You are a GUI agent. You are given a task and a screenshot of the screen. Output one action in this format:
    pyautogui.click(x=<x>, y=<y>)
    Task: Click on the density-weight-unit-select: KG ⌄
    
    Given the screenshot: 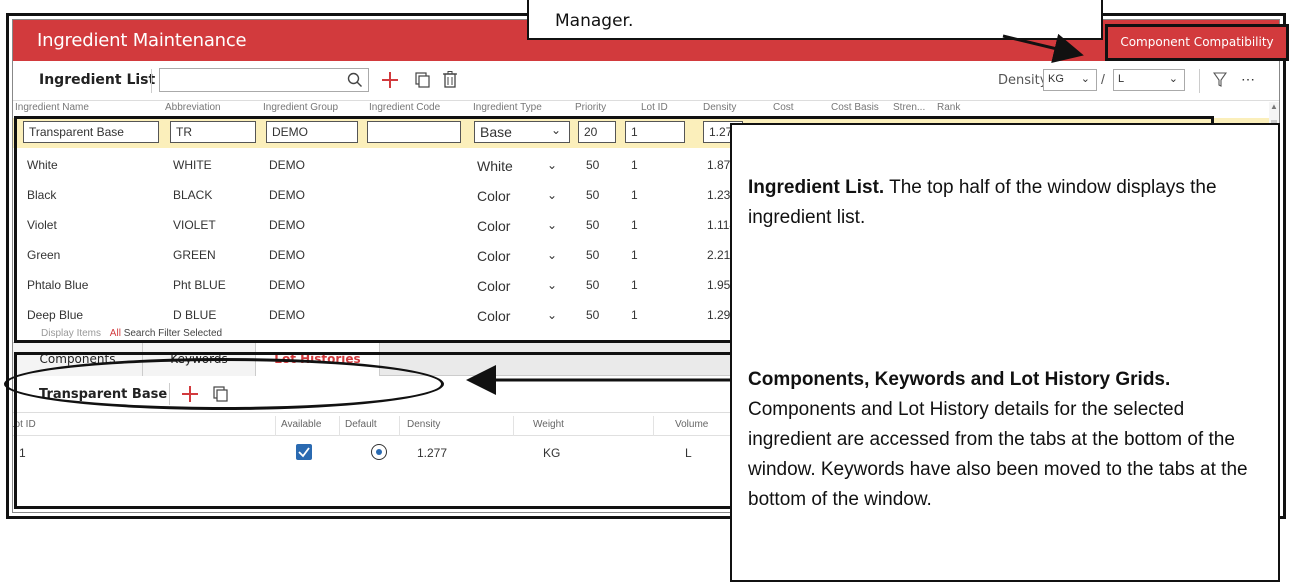 What is the action you would take?
    pyautogui.click(x=1070, y=80)
    